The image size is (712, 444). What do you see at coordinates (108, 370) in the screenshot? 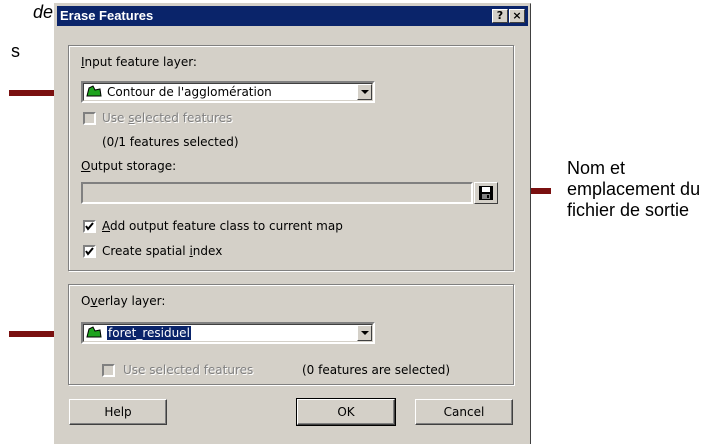
I see `overlay-use-selected-checkbox` at bounding box center [108, 370].